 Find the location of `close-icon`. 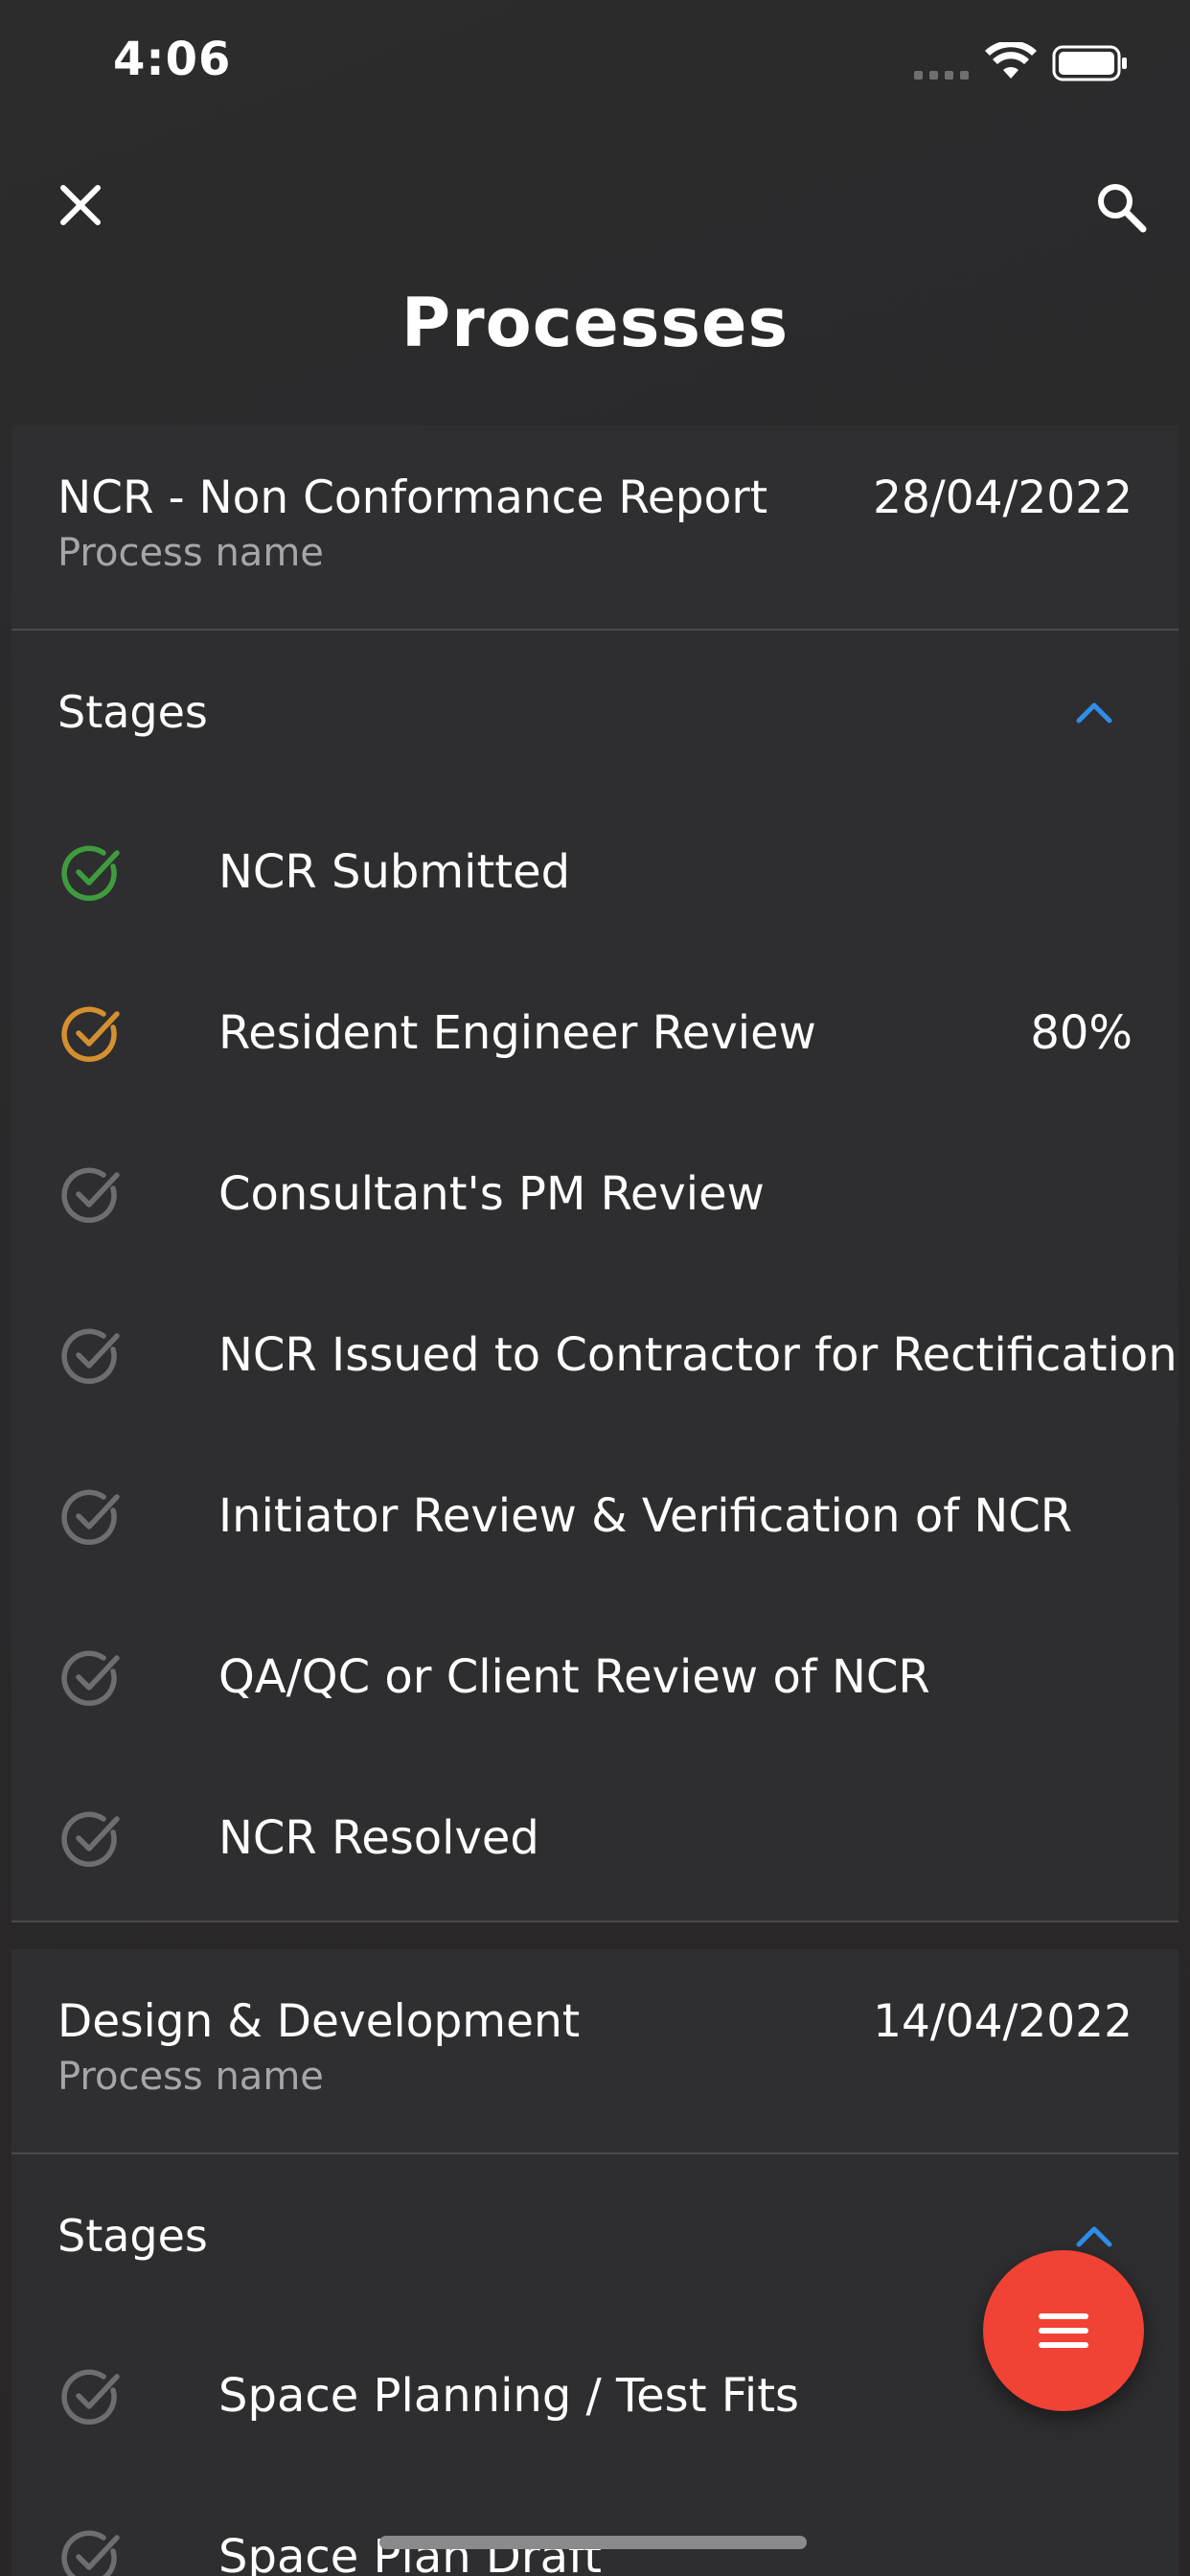

close-icon is located at coordinates (81, 205).